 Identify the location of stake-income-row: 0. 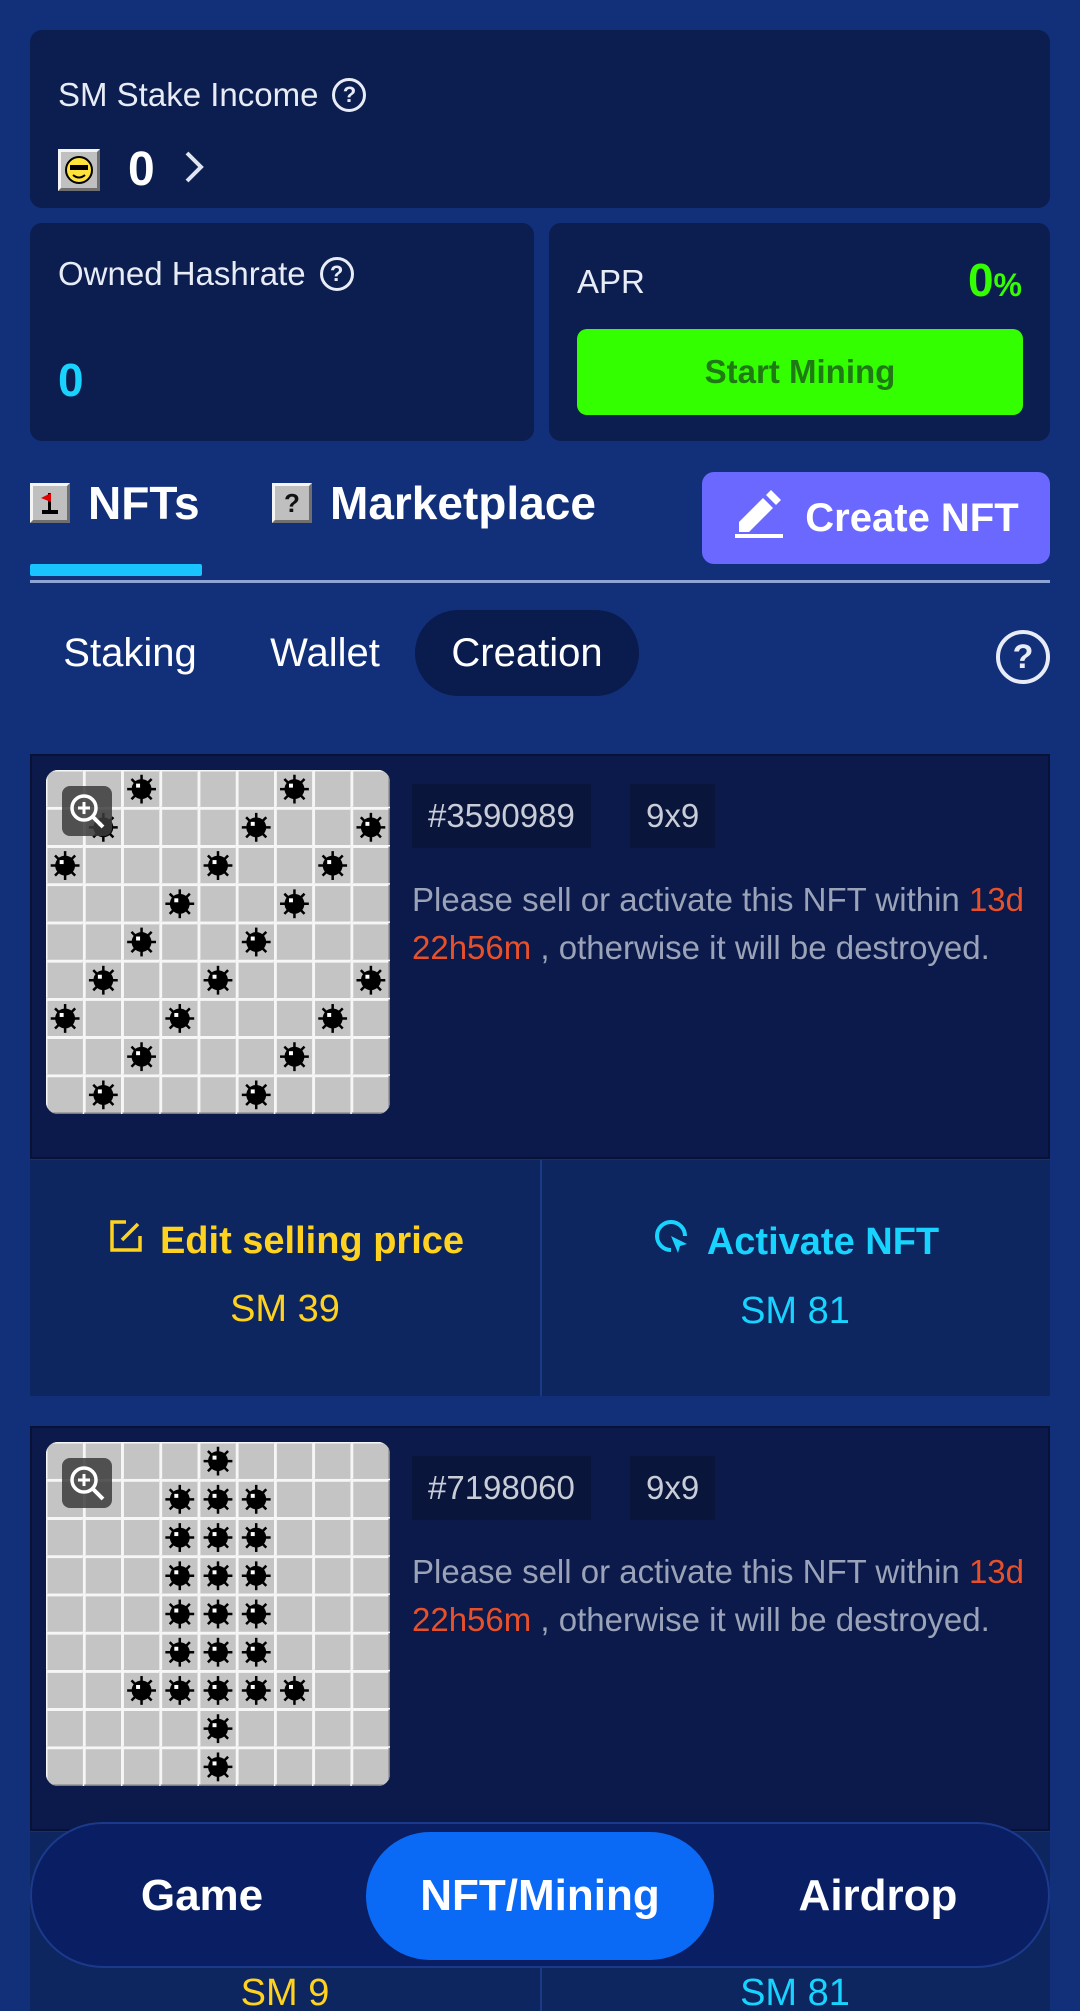
(131, 169).